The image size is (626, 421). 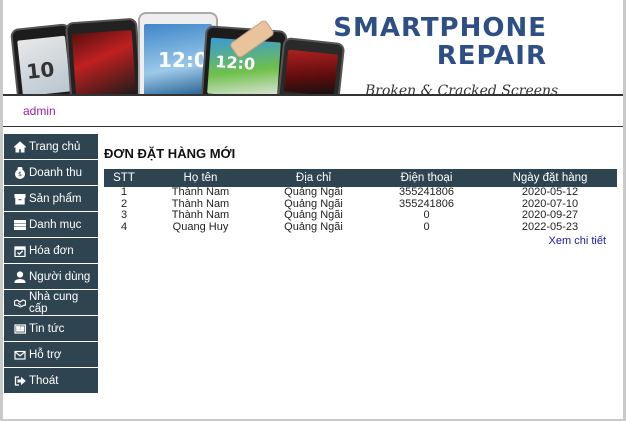 What do you see at coordinates (20, 146) in the screenshot?
I see `home-icon` at bounding box center [20, 146].